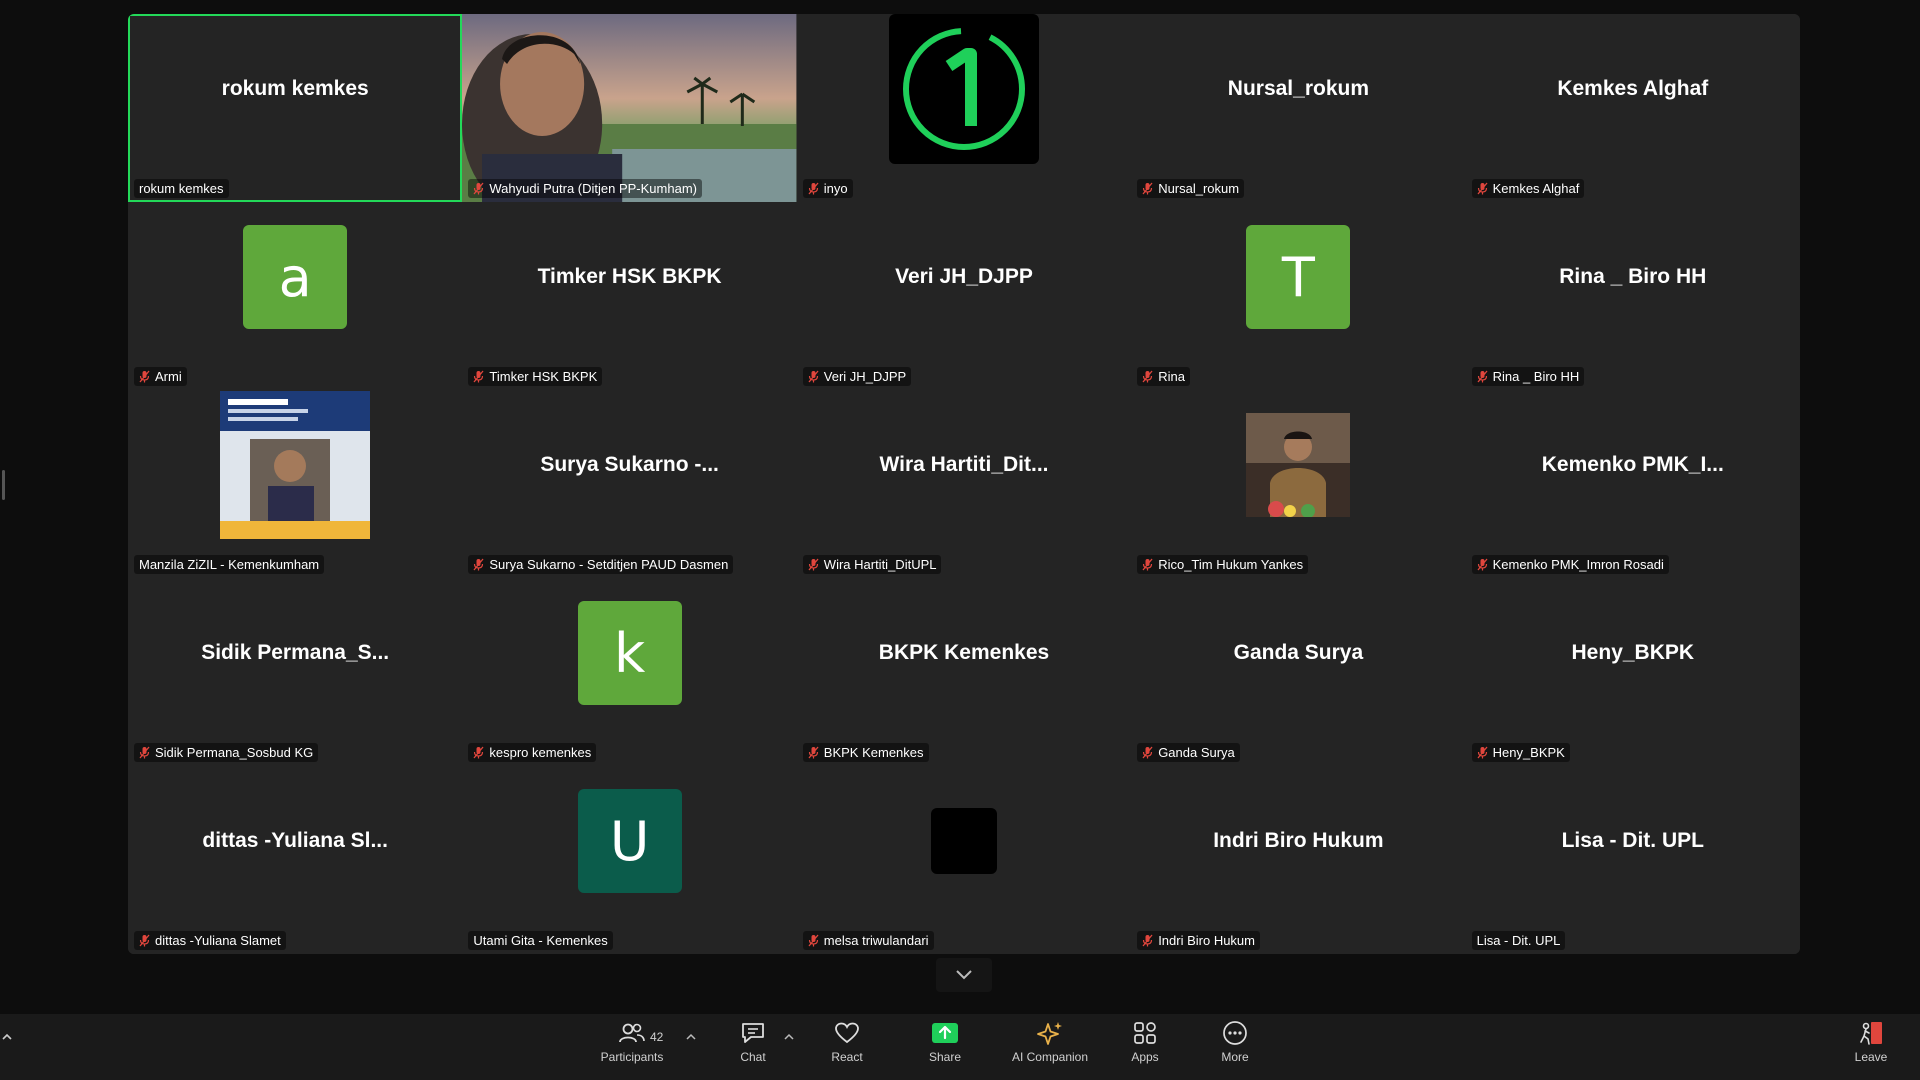  What do you see at coordinates (1050, 1047) in the screenshot?
I see `ai-companion-button: AI Companion` at bounding box center [1050, 1047].